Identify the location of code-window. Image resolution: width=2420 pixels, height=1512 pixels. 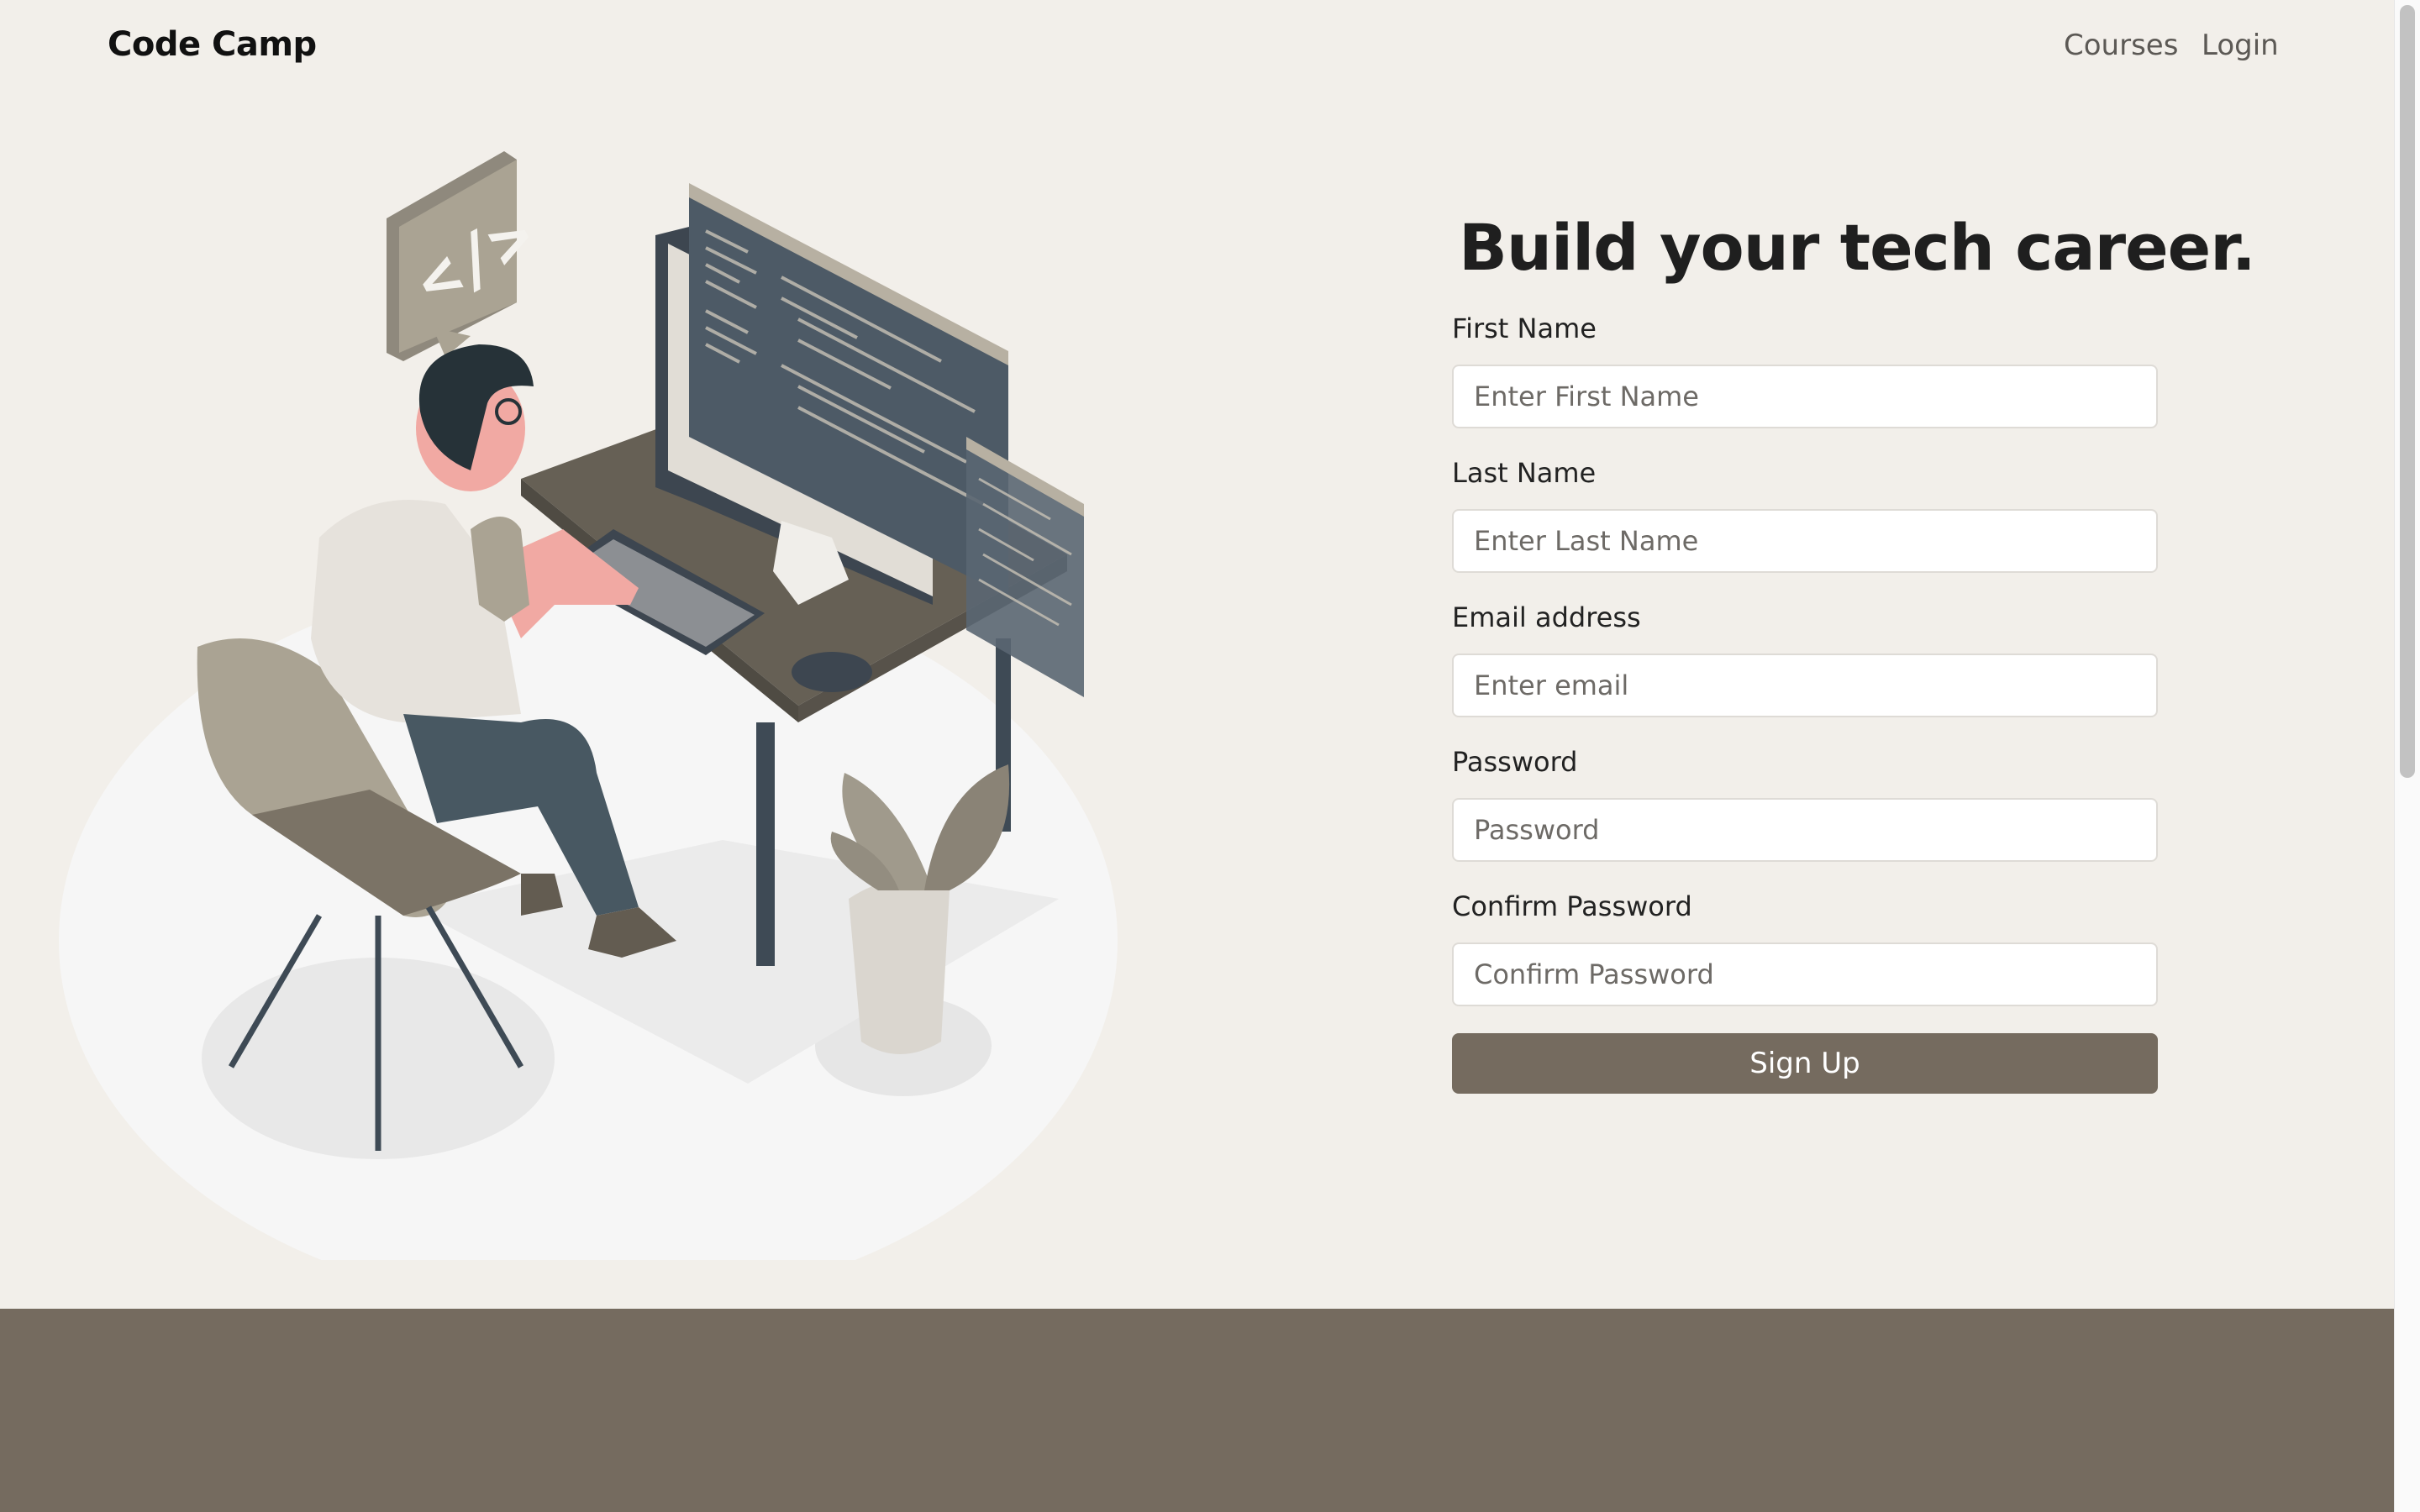
(1025, 567).